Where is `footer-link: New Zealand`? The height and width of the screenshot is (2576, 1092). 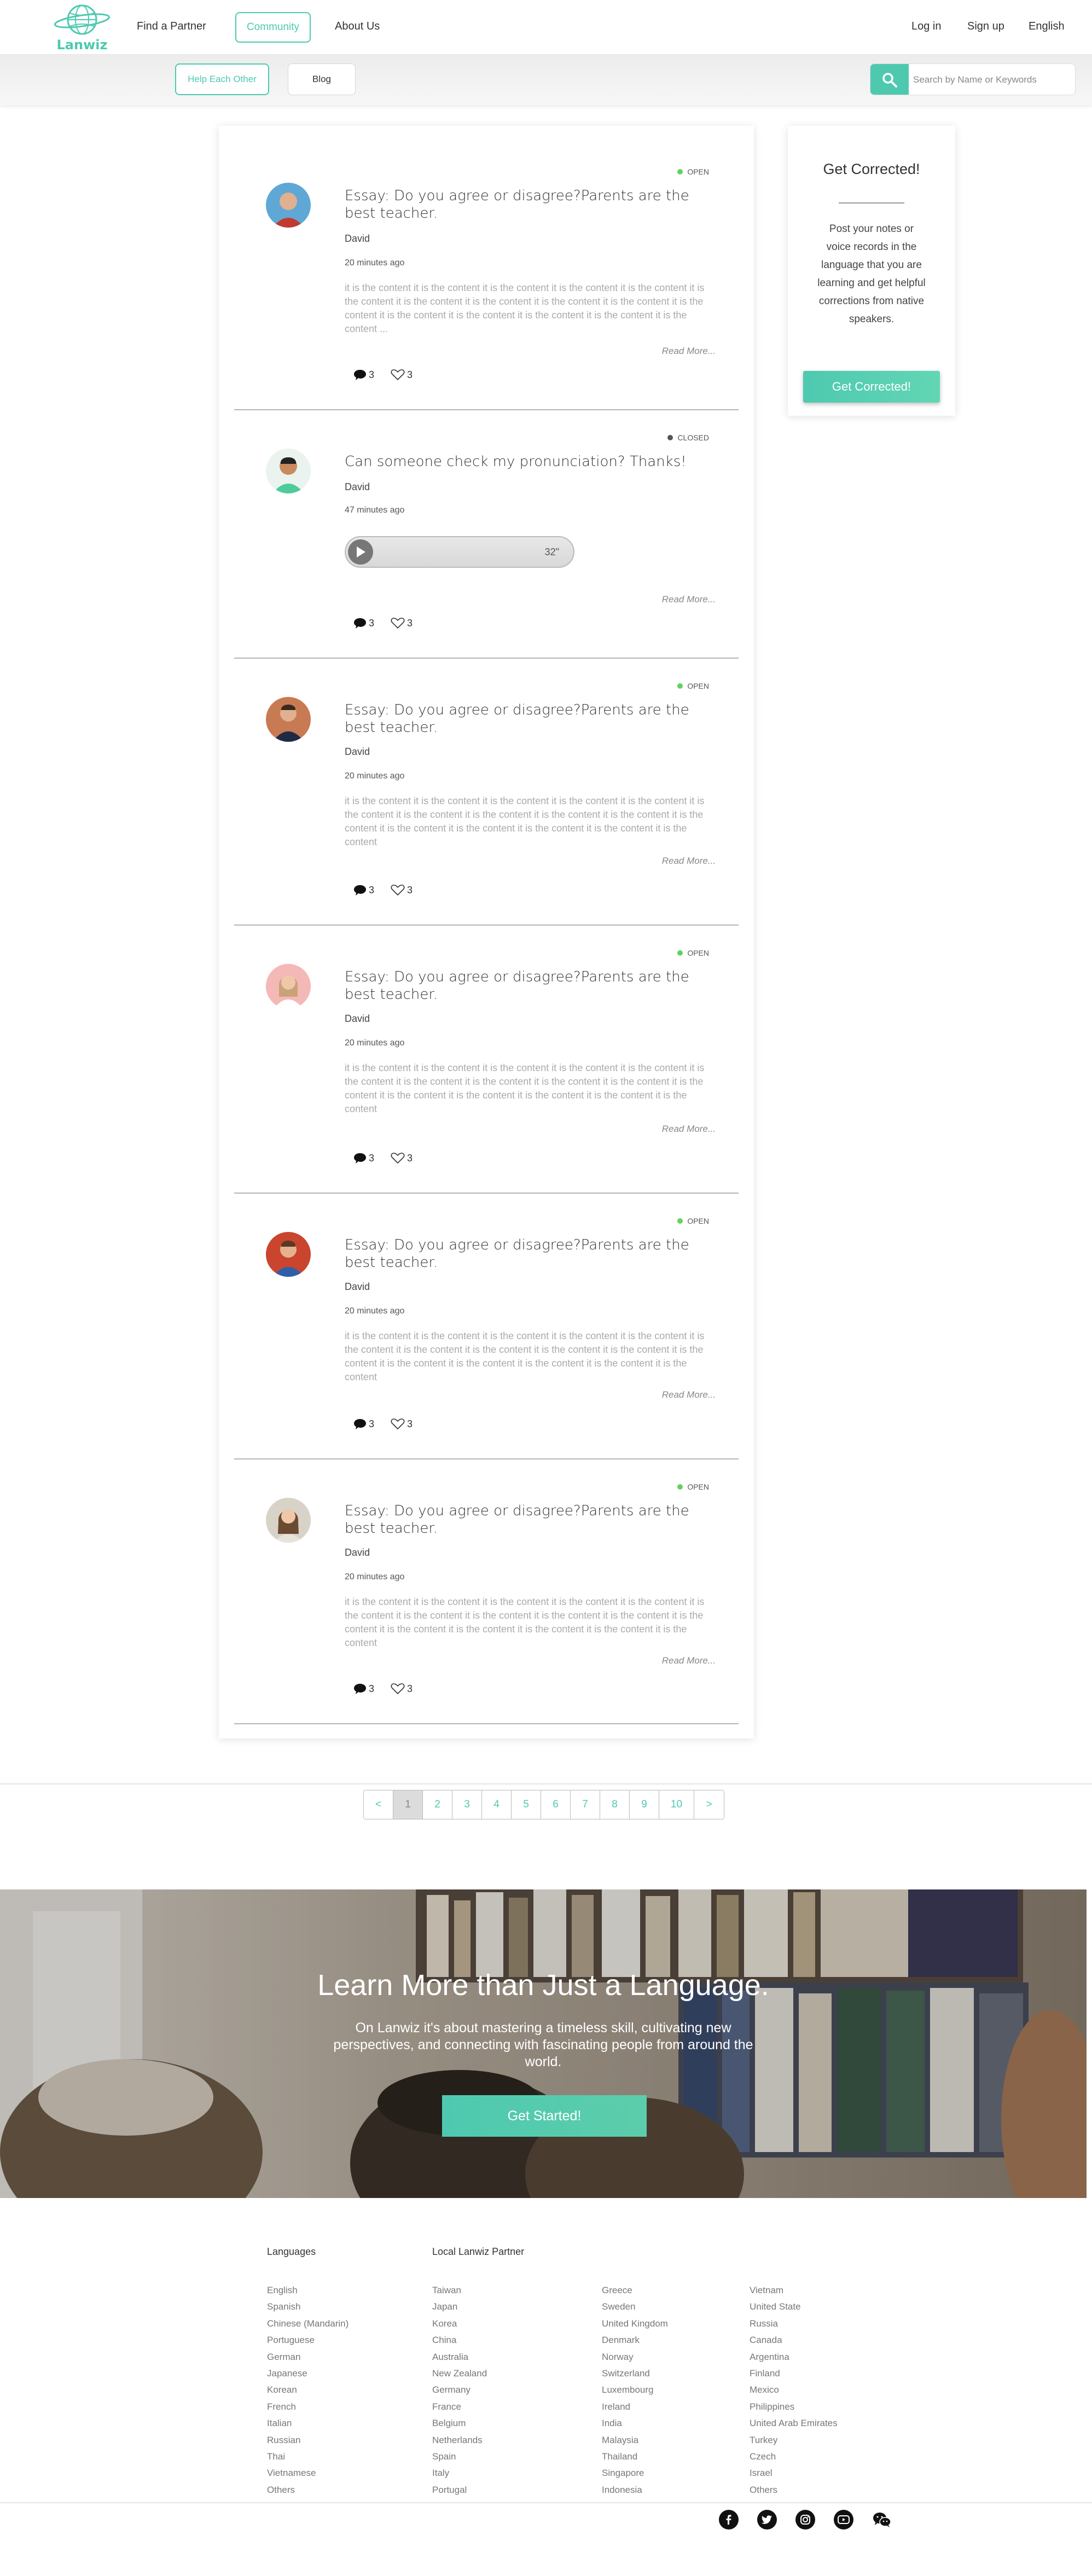 footer-link: New Zealand is located at coordinates (459, 2373).